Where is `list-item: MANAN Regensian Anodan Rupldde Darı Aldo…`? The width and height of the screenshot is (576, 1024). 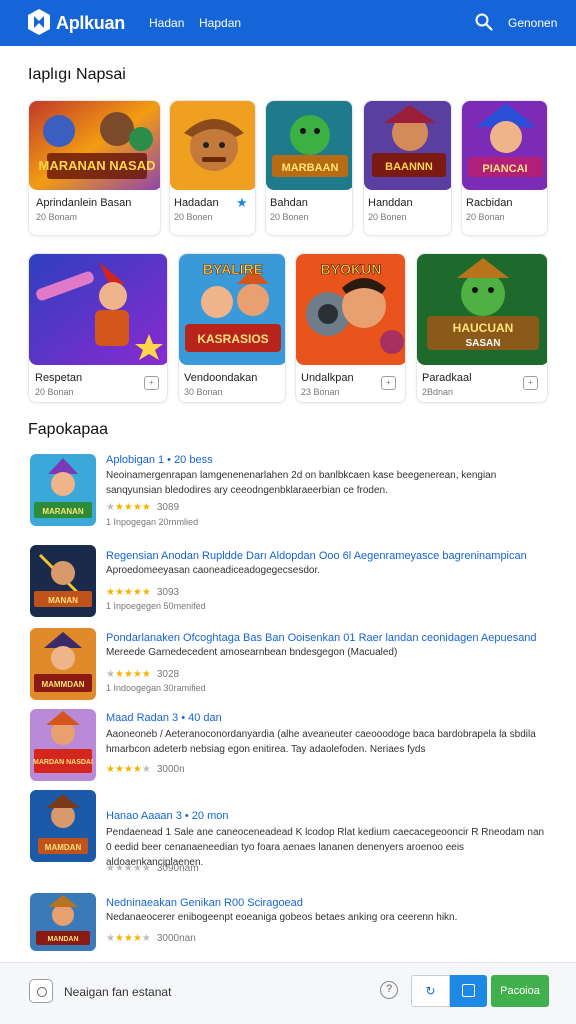
list-item: MANAN Regensian Anodan Rupldde Darı Aldo… is located at coordinates (288, 585).